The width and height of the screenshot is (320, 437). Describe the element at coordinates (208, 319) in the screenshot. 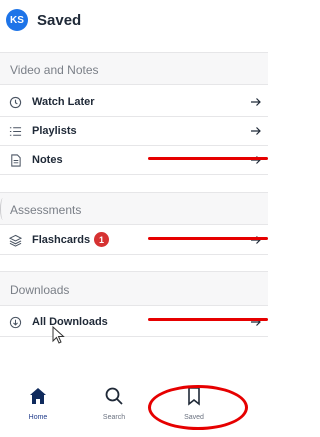

I see `annotation-line-downloads` at that location.